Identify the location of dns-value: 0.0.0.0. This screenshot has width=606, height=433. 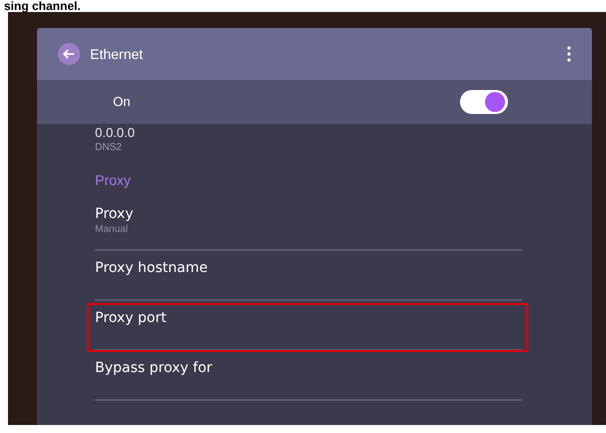
(115, 133).